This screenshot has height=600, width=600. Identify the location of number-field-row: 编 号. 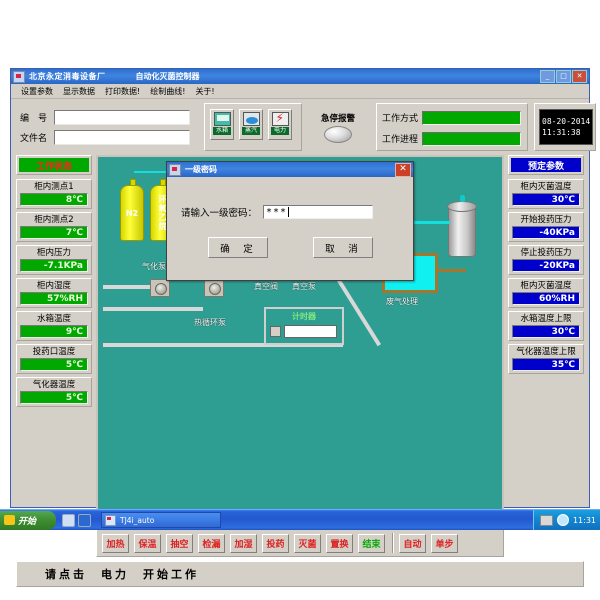
(108, 117).